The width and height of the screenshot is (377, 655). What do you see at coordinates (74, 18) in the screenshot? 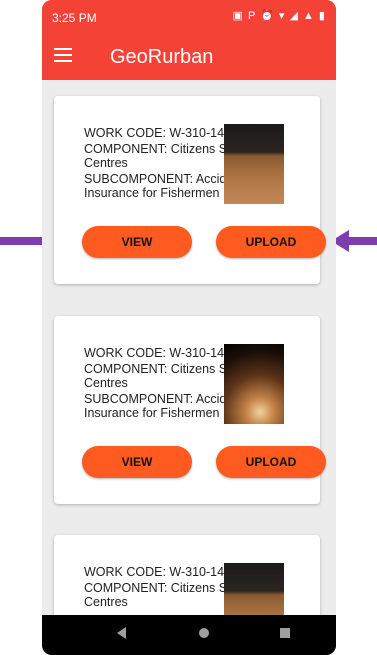
I see `status-time: 3:25 PM` at bounding box center [74, 18].